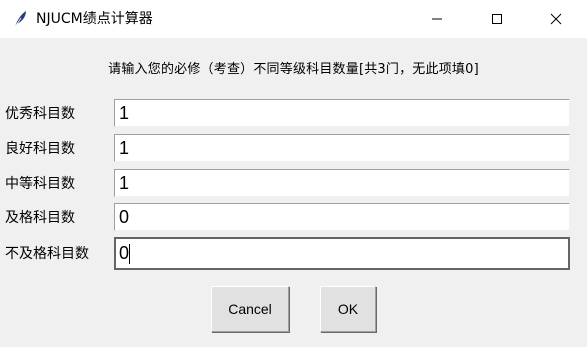 This screenshot has width=587, height=347. I want to click on minimize-button, so click(437, 19).